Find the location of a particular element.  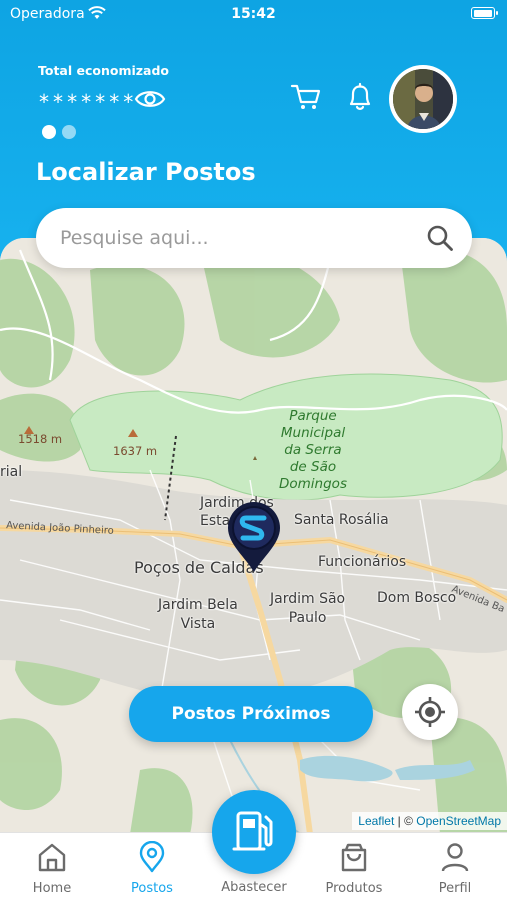

map-label-district: Dom Bosco is located at coordinates (417, 598).